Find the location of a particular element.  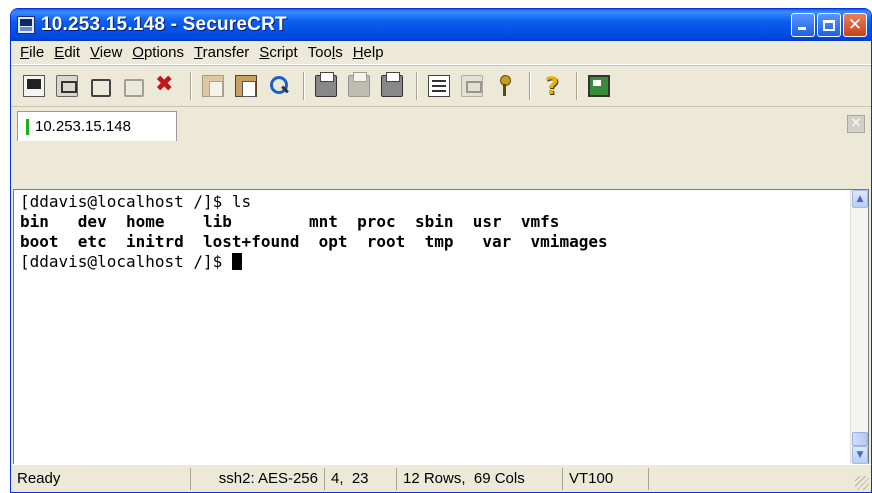

close-tab-button: ✕ is located at coordinates (856, 124).